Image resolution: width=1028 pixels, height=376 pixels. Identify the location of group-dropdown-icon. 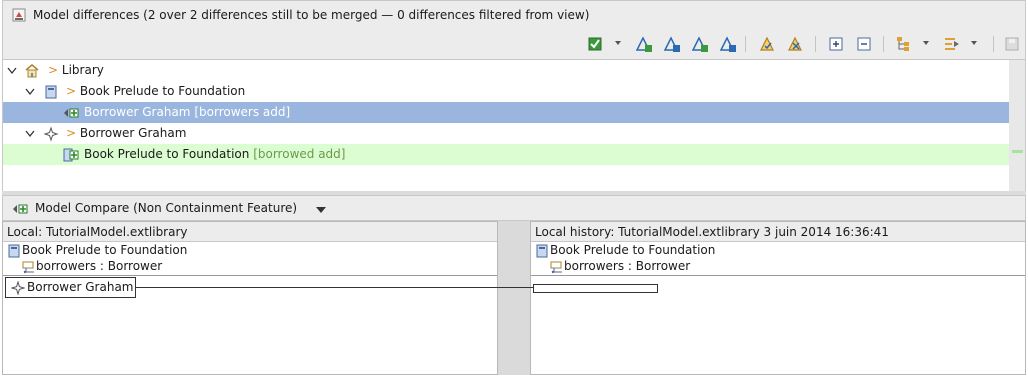
(926, 43).